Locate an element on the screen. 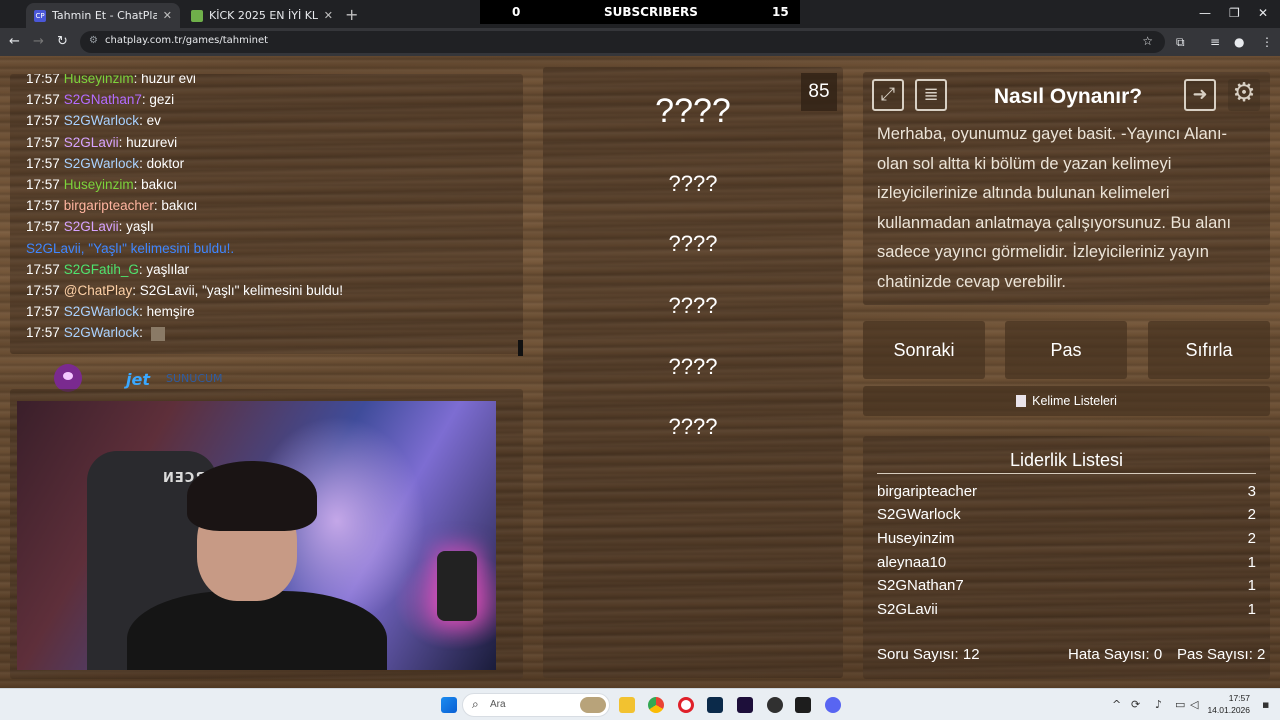 This screenshot has width=1280, height=720. back-icon: ← is located at coordinates (14, 41).